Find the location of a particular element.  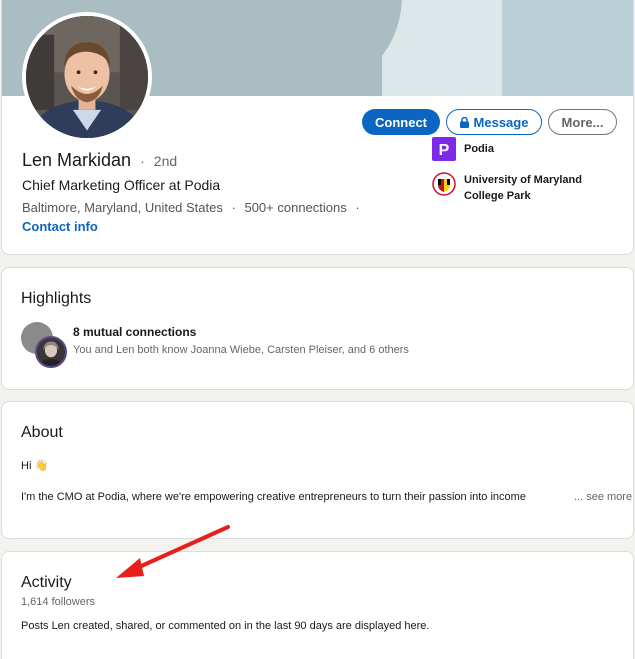

see-more-link: ... see more is located at coordinates (603, 497).